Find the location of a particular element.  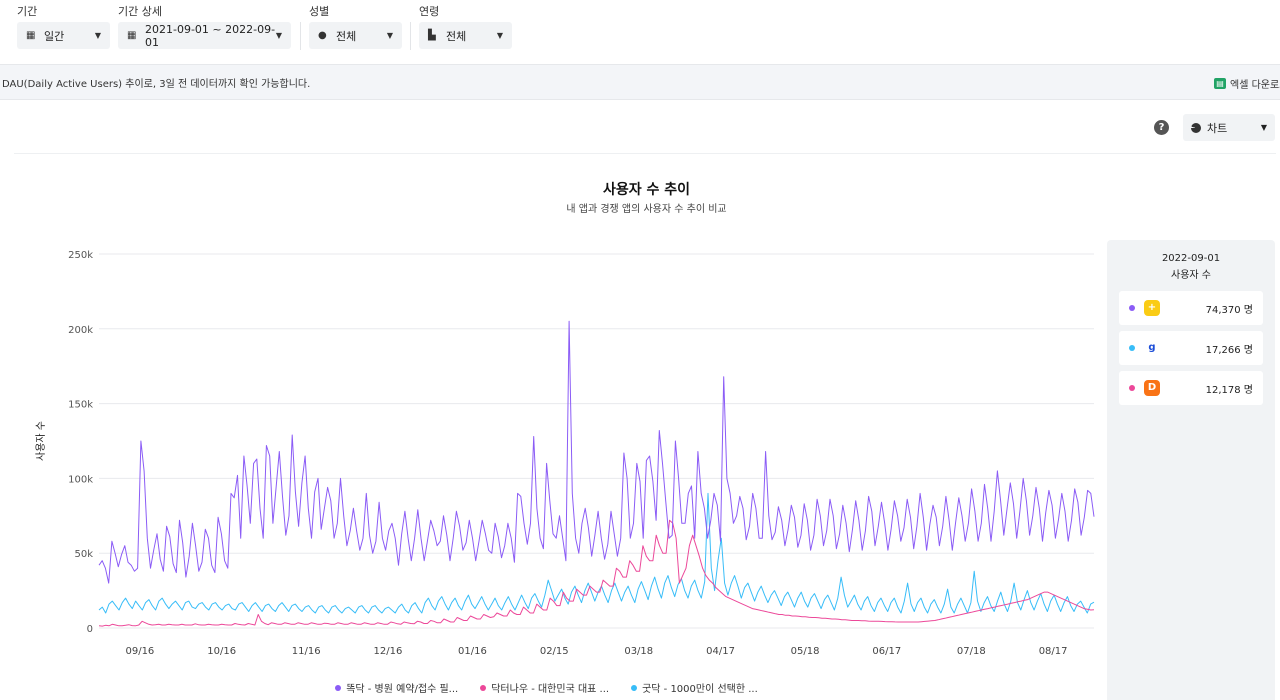

x-tick-label: 08/17 is located at coordinates (1053, 651).